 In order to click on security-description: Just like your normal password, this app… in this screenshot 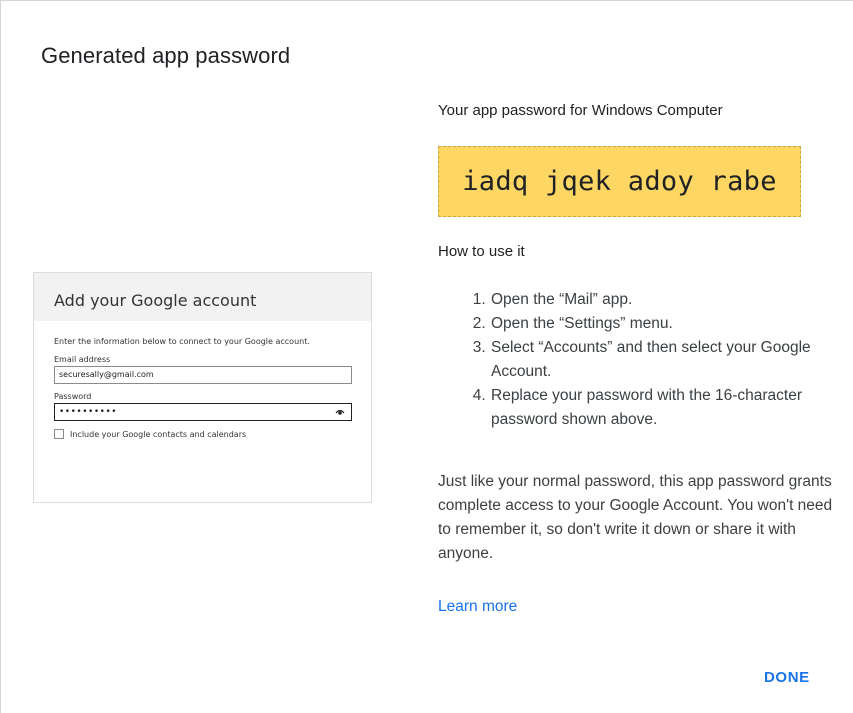, I will do `click(635, 517)`.